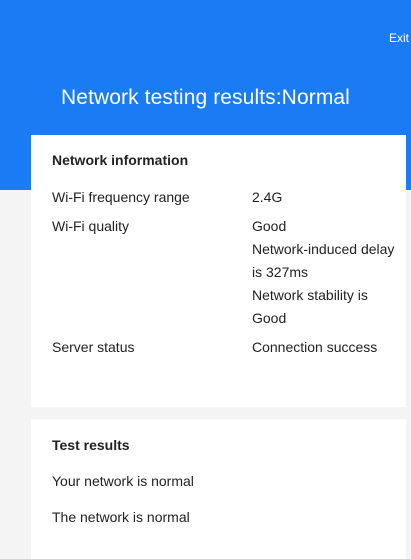 This screenshot has height=559, width=411. Describe the element at coordinates (315, 347) in the screenshot. I see `info-value-line: Connection success` at that location.